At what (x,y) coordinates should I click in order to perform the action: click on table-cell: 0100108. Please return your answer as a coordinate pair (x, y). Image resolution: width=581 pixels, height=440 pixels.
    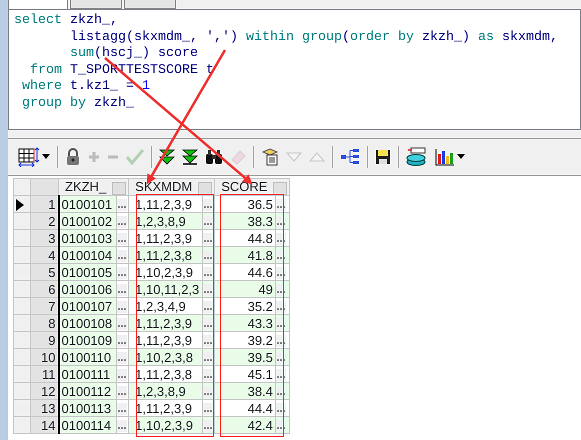
    Looking at the image, I should click on (87, 323).